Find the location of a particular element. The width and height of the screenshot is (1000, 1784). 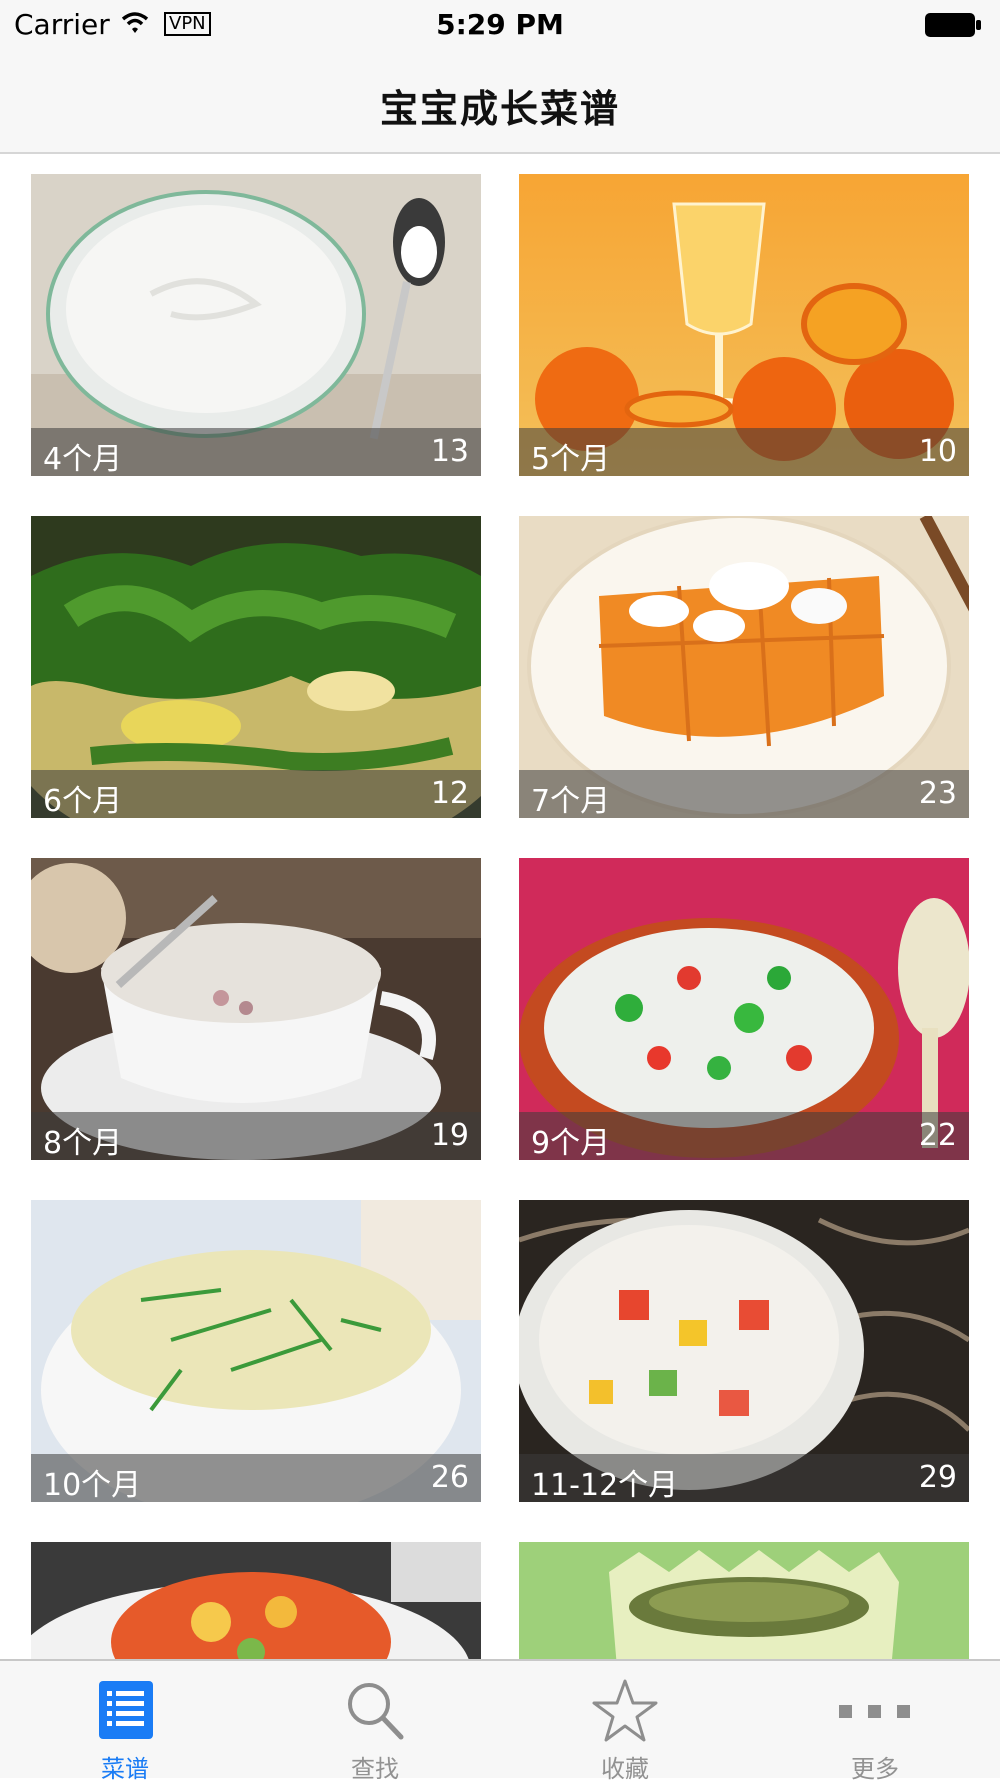

status-bar: Carrier VPN 5:29 PM is located at coordinates (500, 25).